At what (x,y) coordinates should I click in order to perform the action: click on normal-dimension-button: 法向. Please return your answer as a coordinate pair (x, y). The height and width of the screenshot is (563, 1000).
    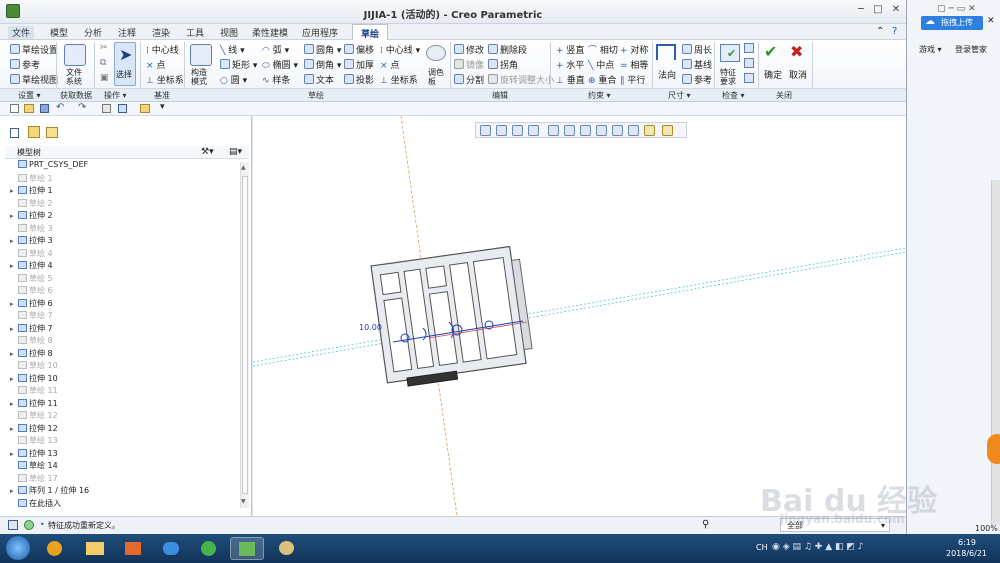
    Looking at the image, I should click on (667, 74).